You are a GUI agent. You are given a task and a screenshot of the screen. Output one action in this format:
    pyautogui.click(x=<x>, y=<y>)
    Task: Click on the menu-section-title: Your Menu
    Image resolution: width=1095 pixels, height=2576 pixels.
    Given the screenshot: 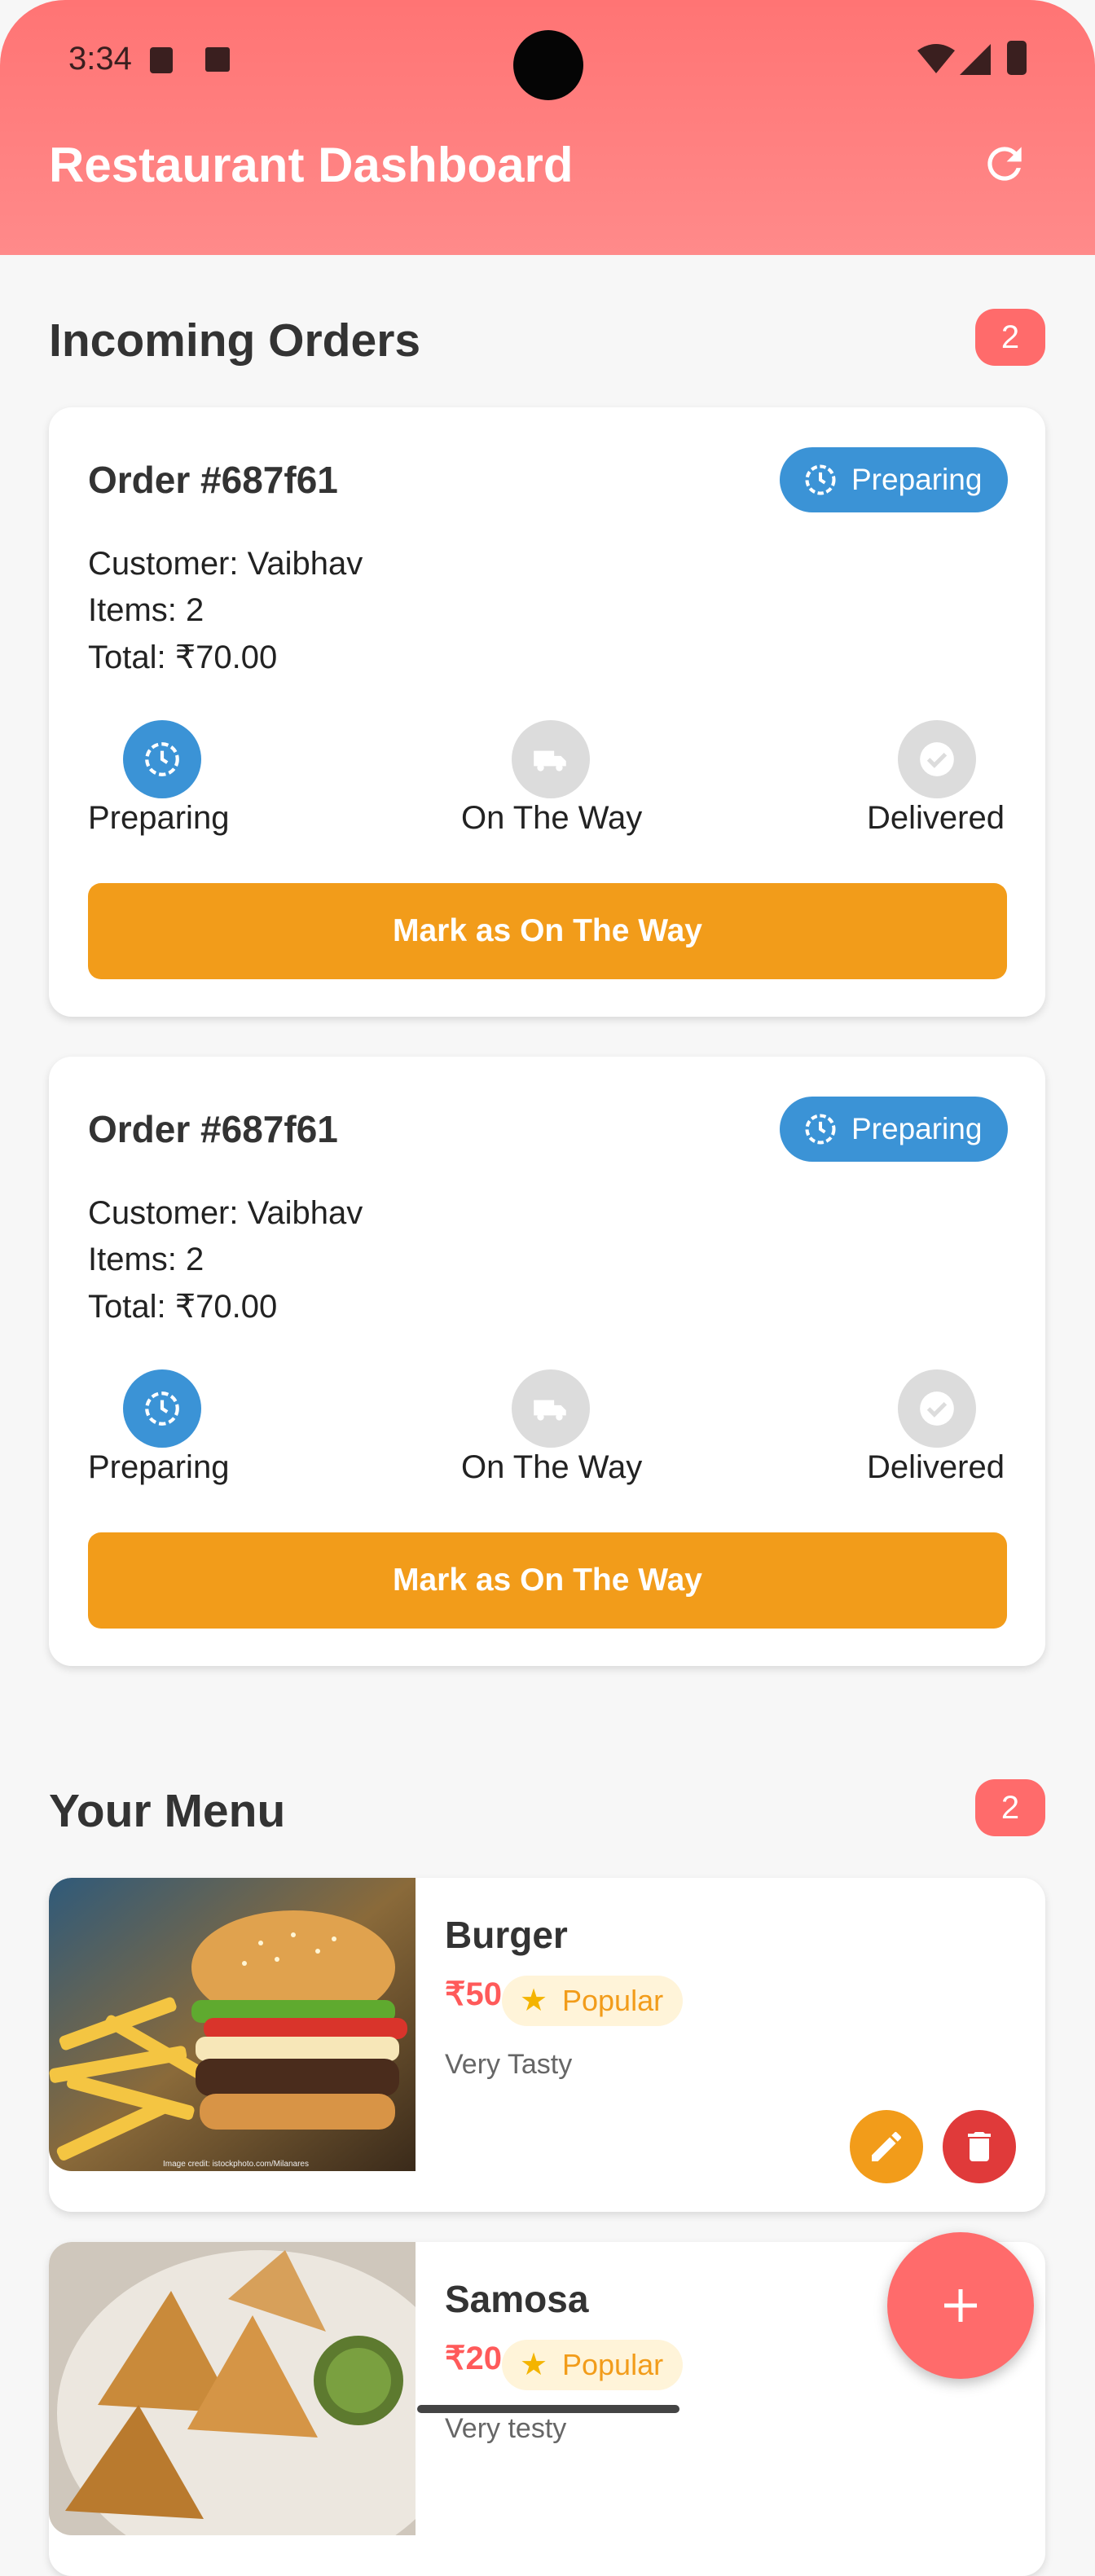 What is the action you would take?
    pyautogui.click(x=168, y=1811)
    